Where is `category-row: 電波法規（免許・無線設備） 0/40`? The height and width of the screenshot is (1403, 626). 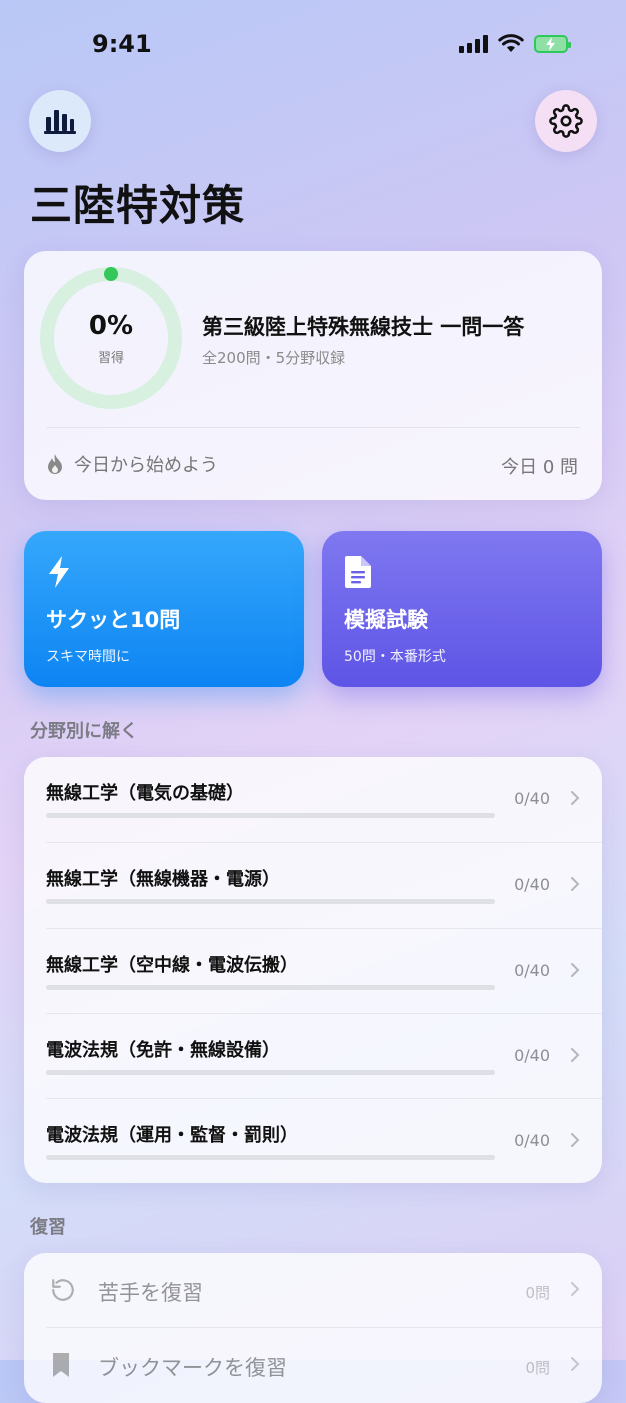
category-row: 電波法規（免許・無線設備） 0/40 is located at coordinates (313, 1056).